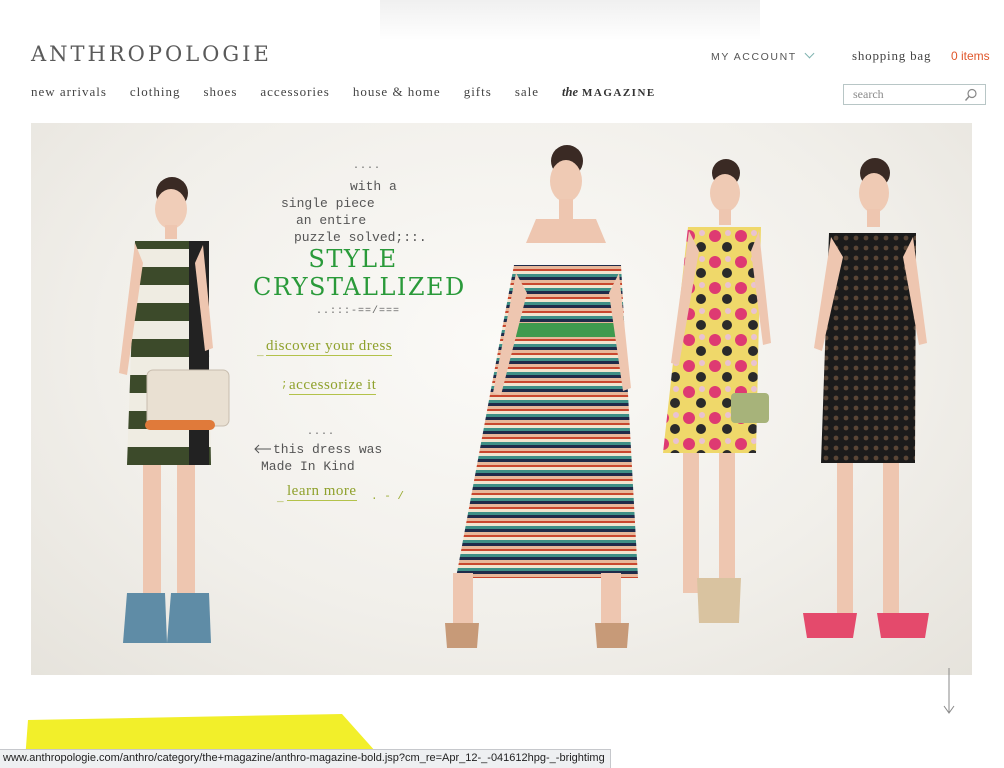  Describe the element at coordinates (359, 287) in the screenshot. I see `headline-line-2: CRYSTALLIZED` at that location.